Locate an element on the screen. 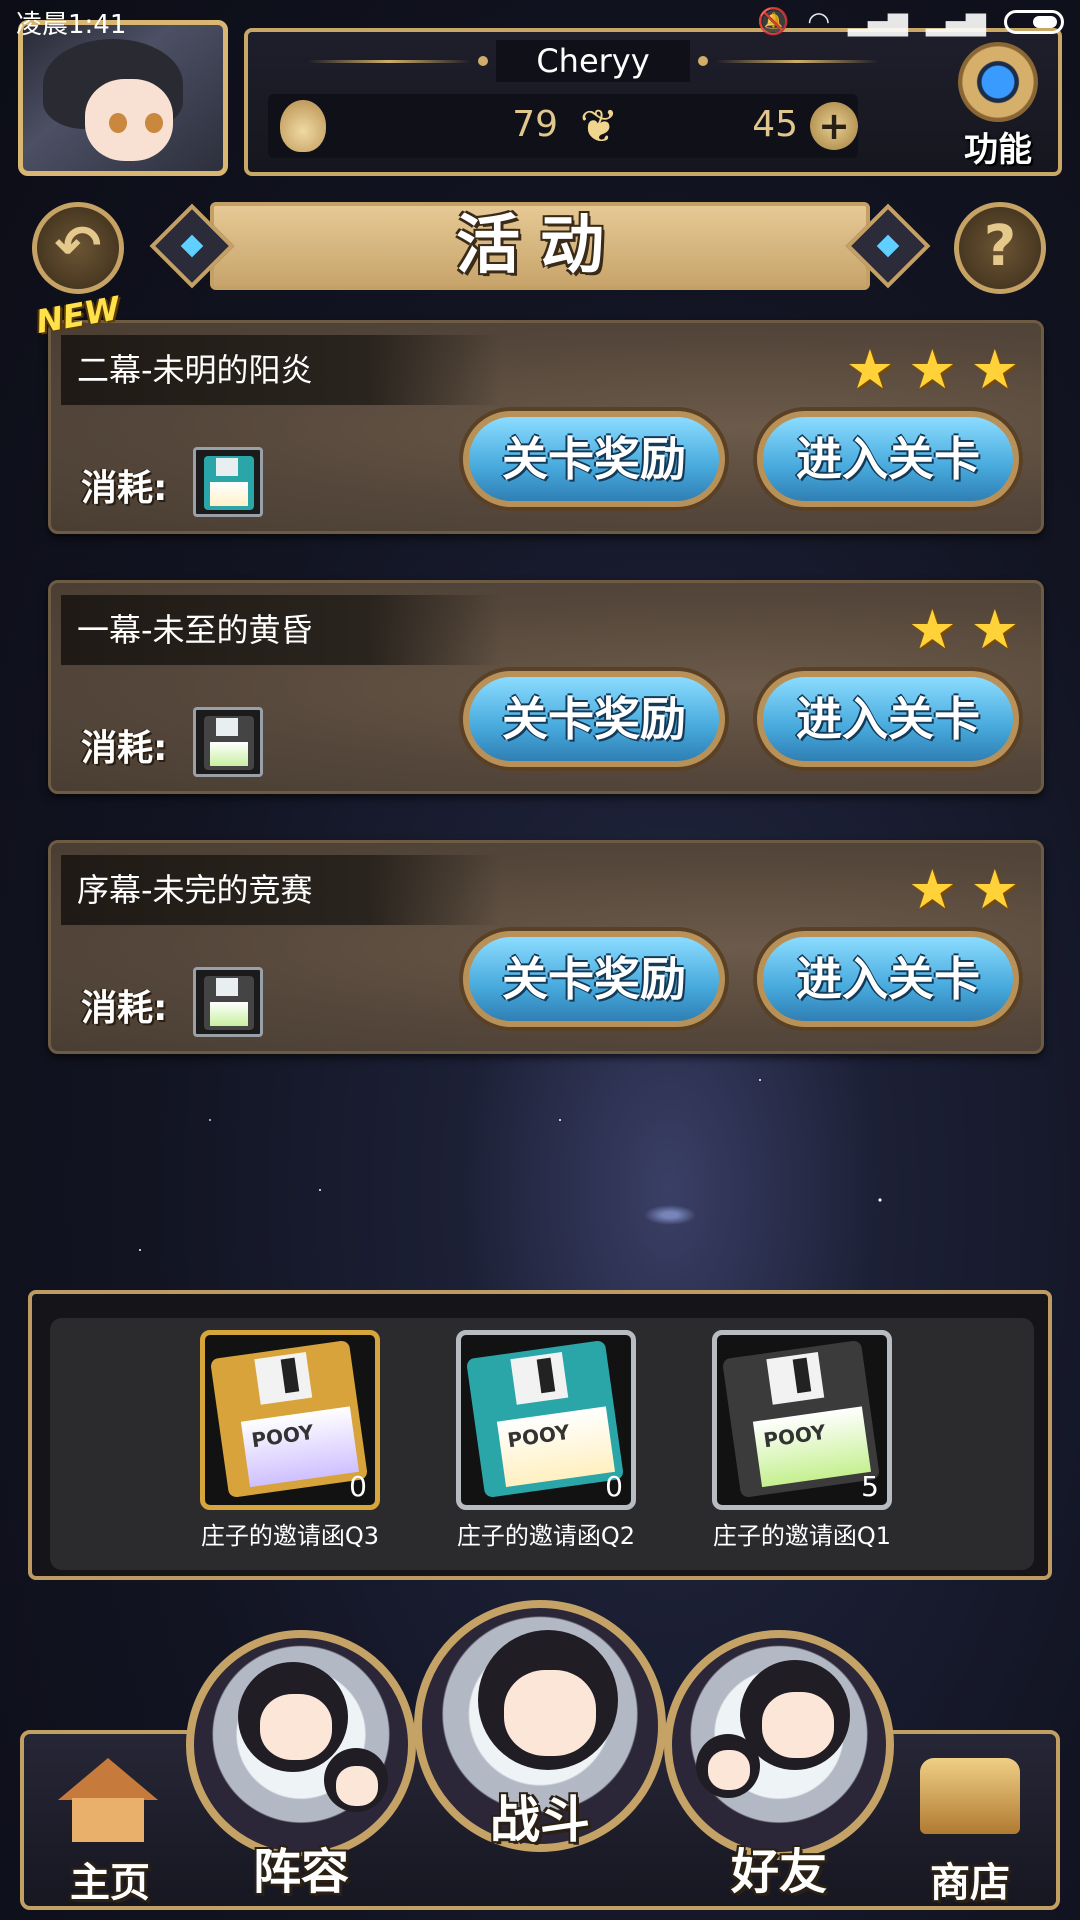 Image resolution: width=1080 pixels, height=1920 pixels. signal-icon: ▂▄▆ is located at coordinates (878, 22).